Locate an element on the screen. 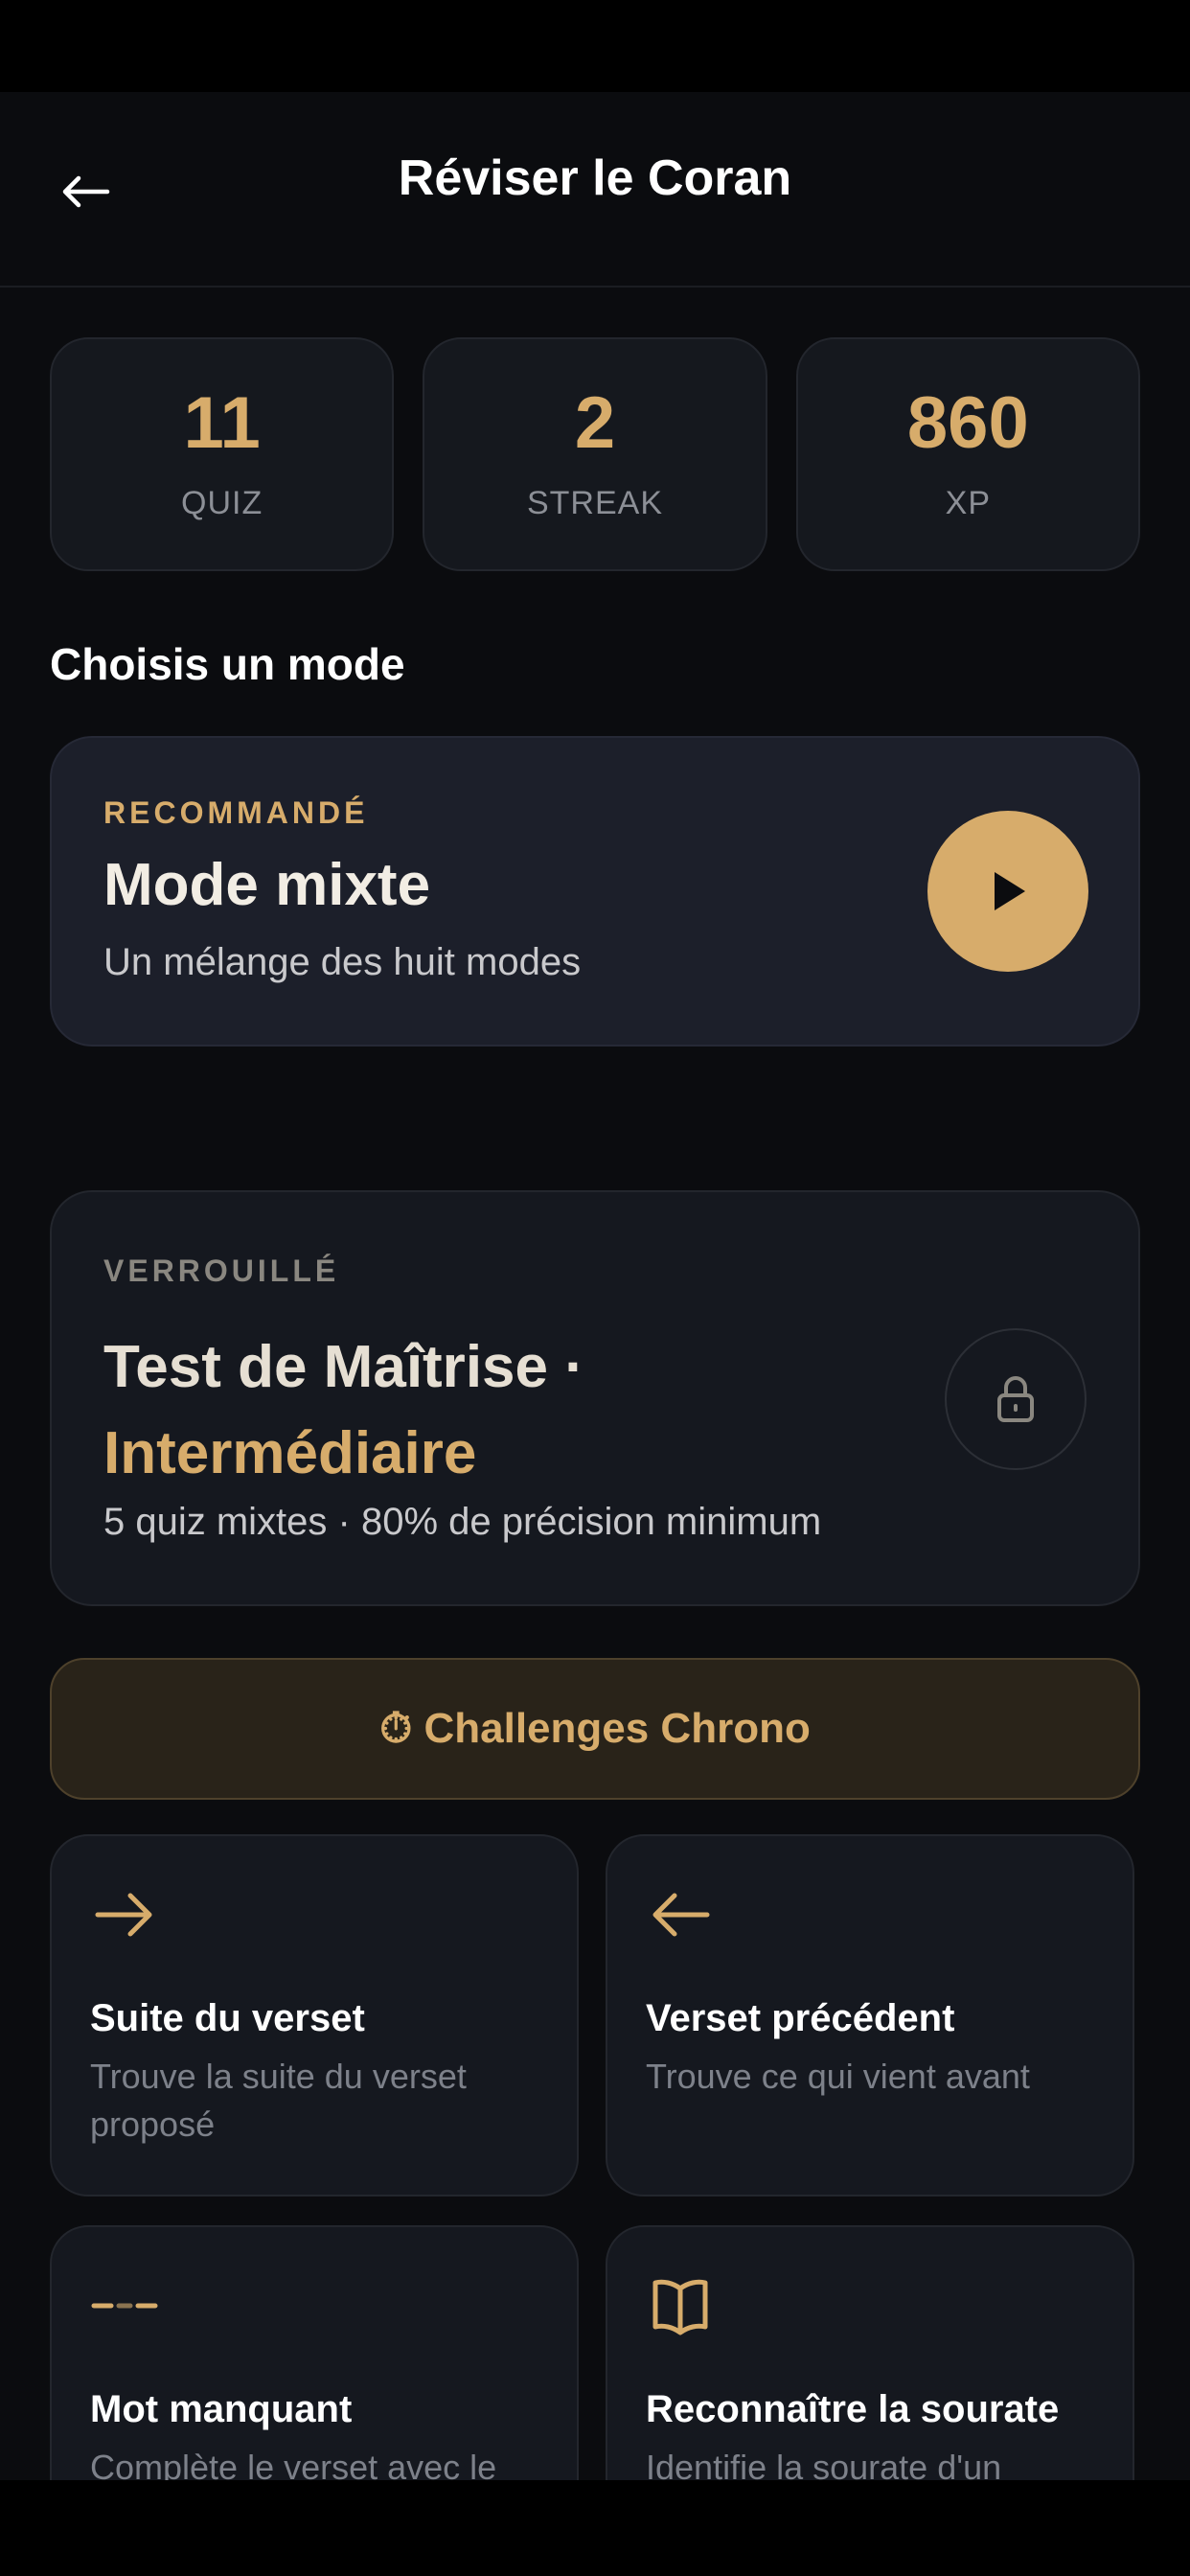 This screenshot has height=2576, width=1190. lock-indicator is located at coordinates (1016, 1399).